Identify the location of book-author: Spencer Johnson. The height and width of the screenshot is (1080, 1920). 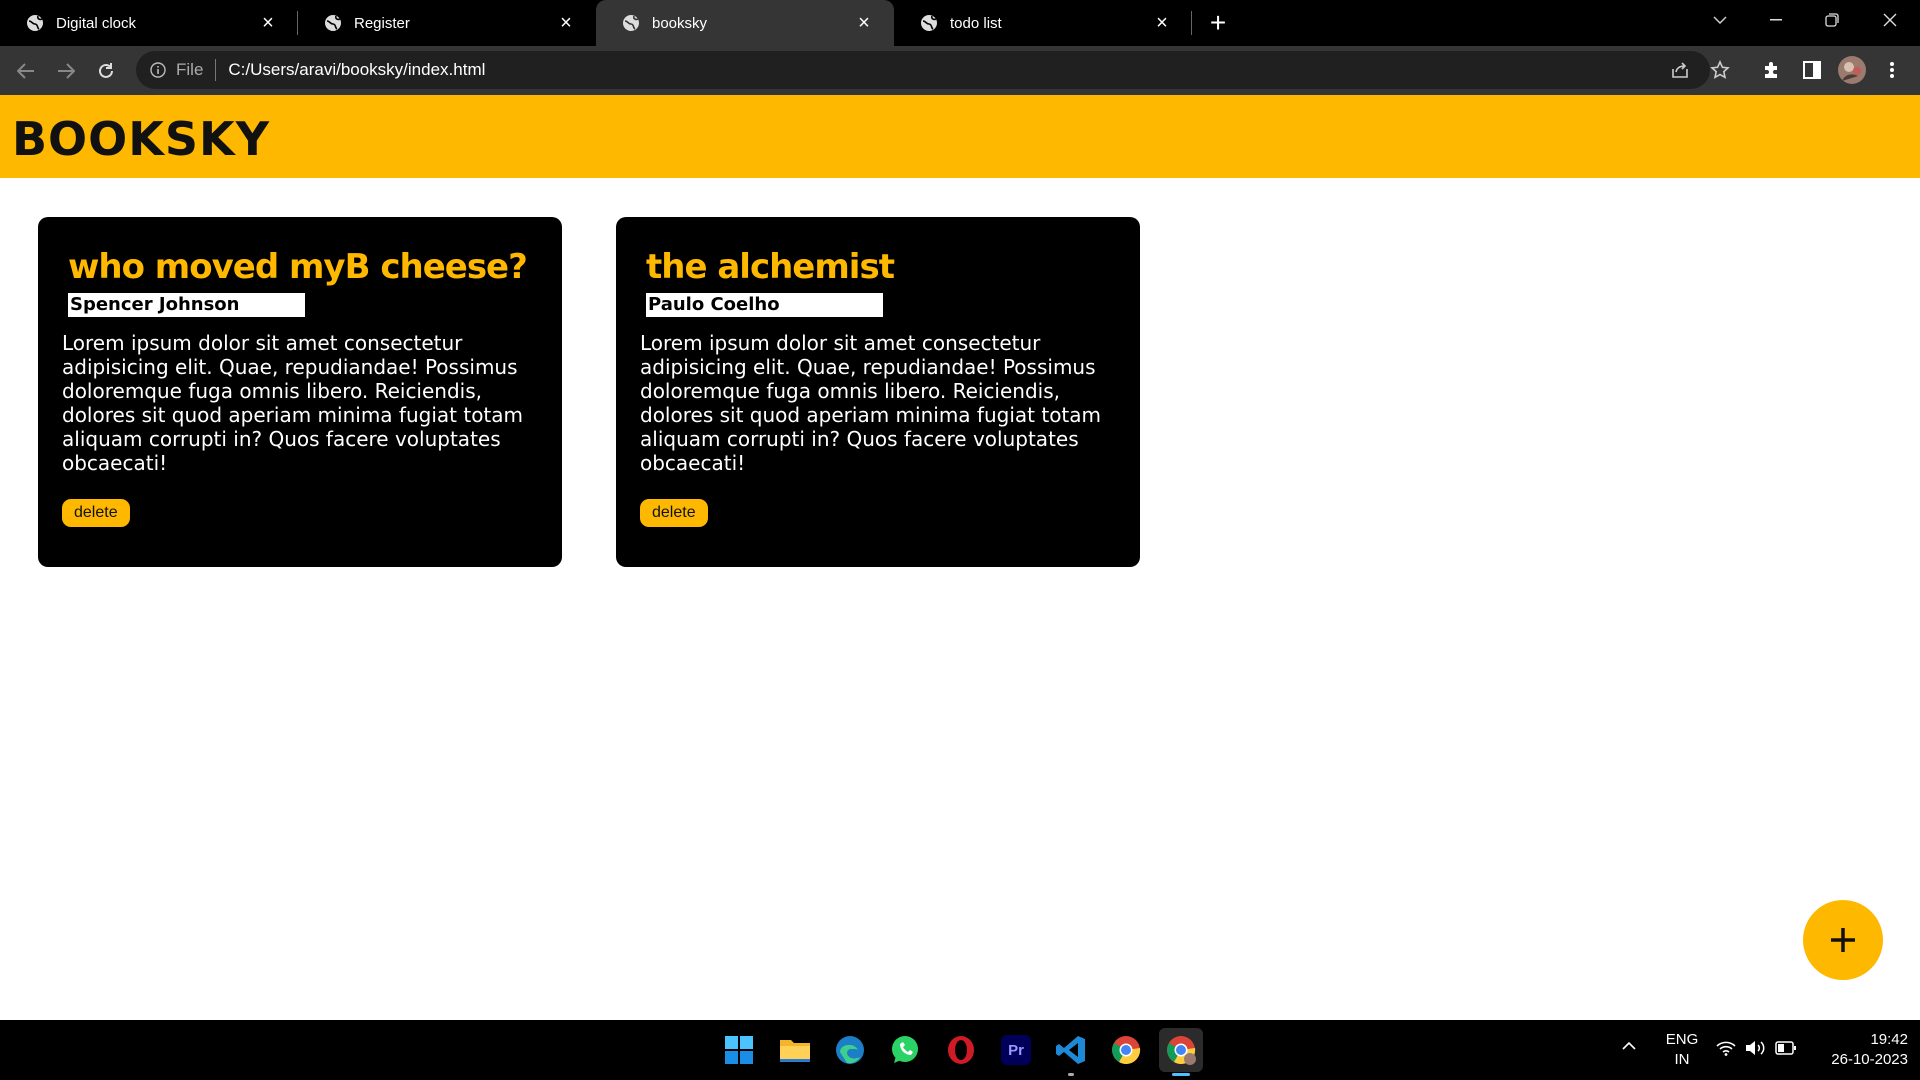
(186, 305).